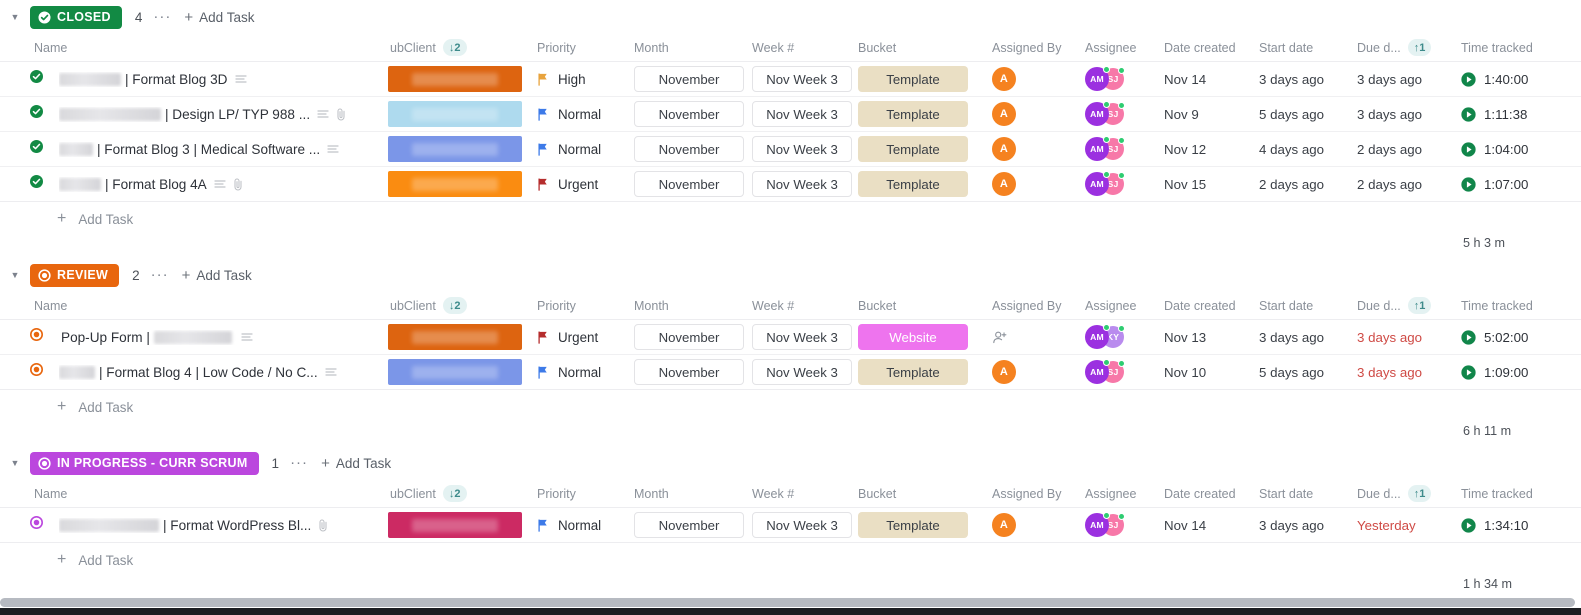  I want to click on column-header-name: Name, so click(190, 305).